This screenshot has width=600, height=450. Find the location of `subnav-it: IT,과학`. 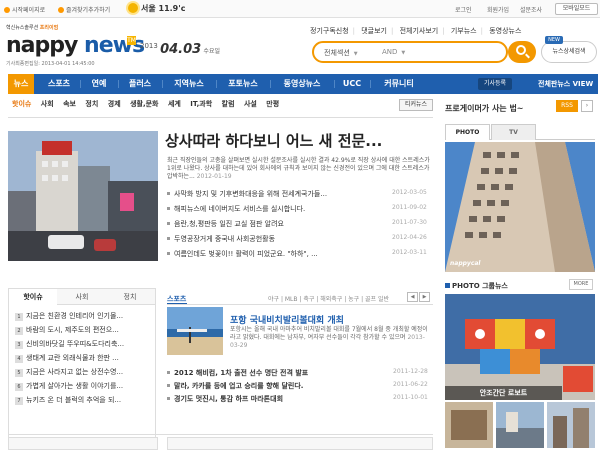

subnav-it: IT,과학 is located at coordinates (201, 104).